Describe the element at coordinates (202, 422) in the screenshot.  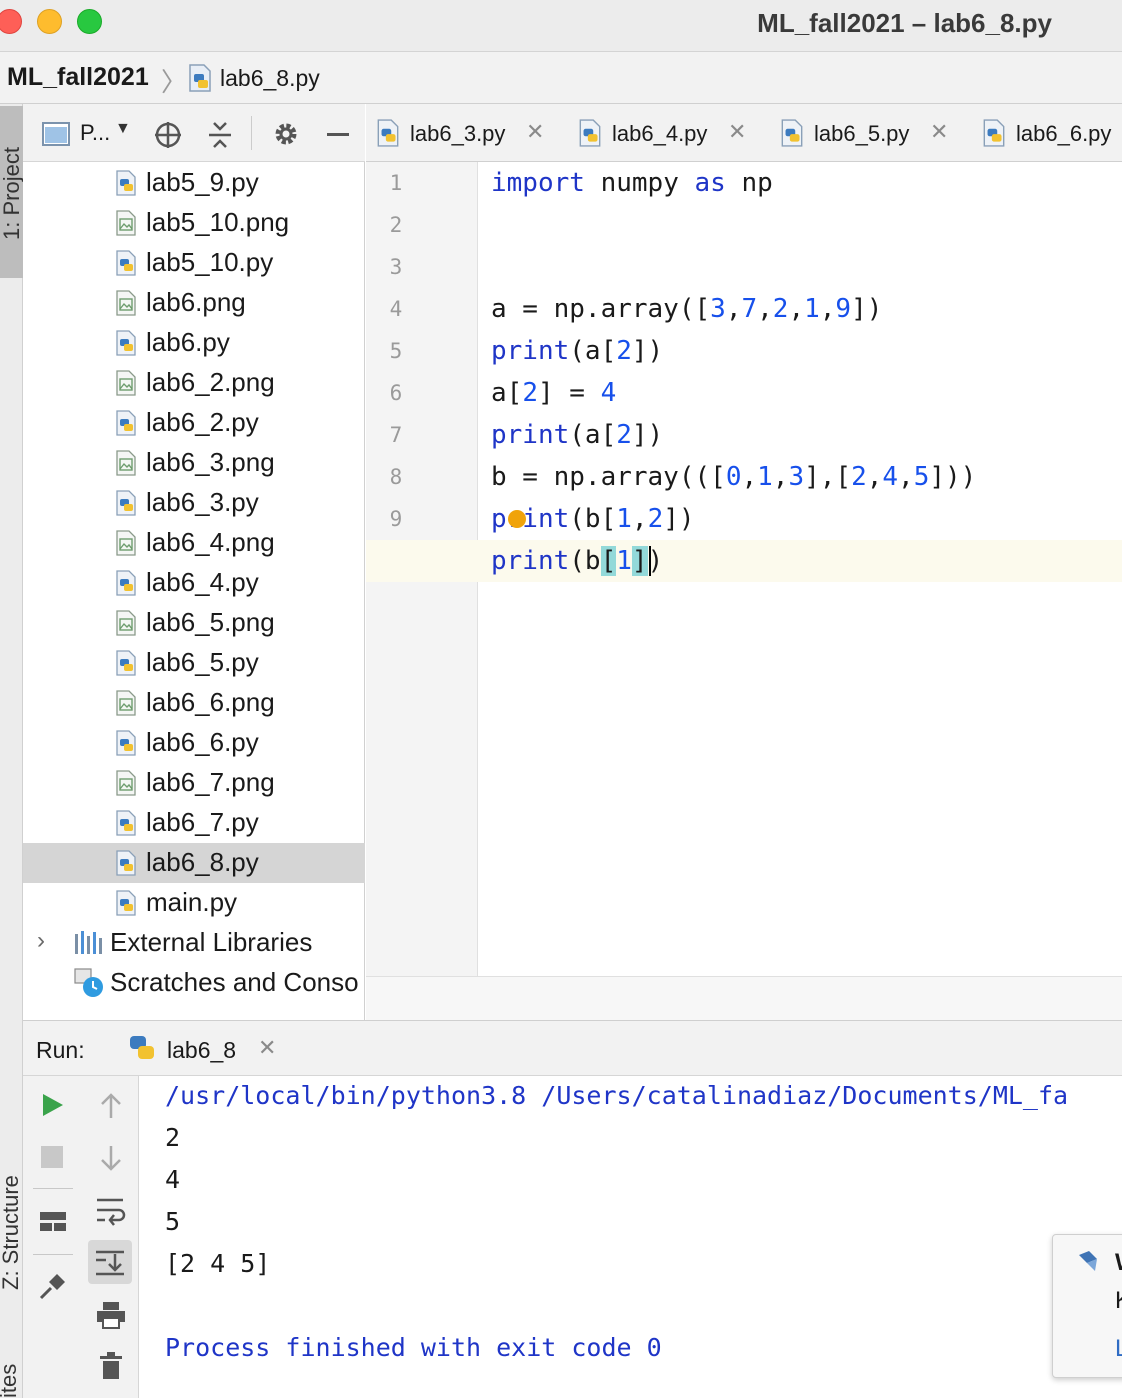
I see `tree-file-label: lab6_2.py` at that location.